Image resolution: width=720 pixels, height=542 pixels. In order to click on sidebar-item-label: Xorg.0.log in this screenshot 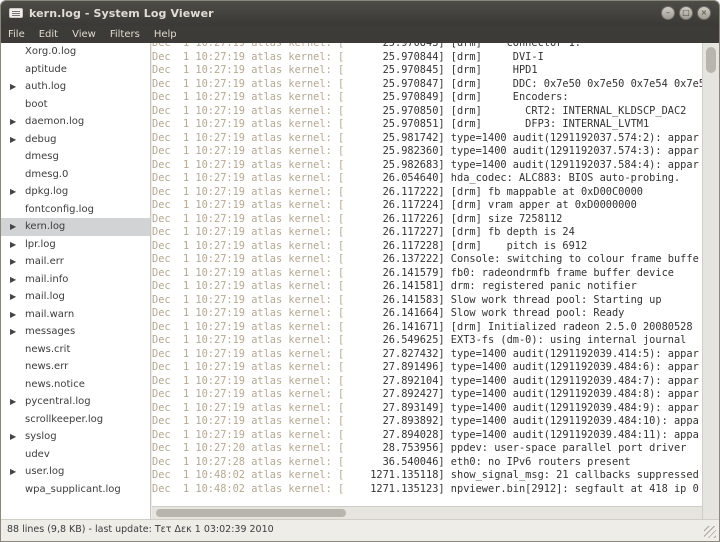, I will do `click(51, 51)`.